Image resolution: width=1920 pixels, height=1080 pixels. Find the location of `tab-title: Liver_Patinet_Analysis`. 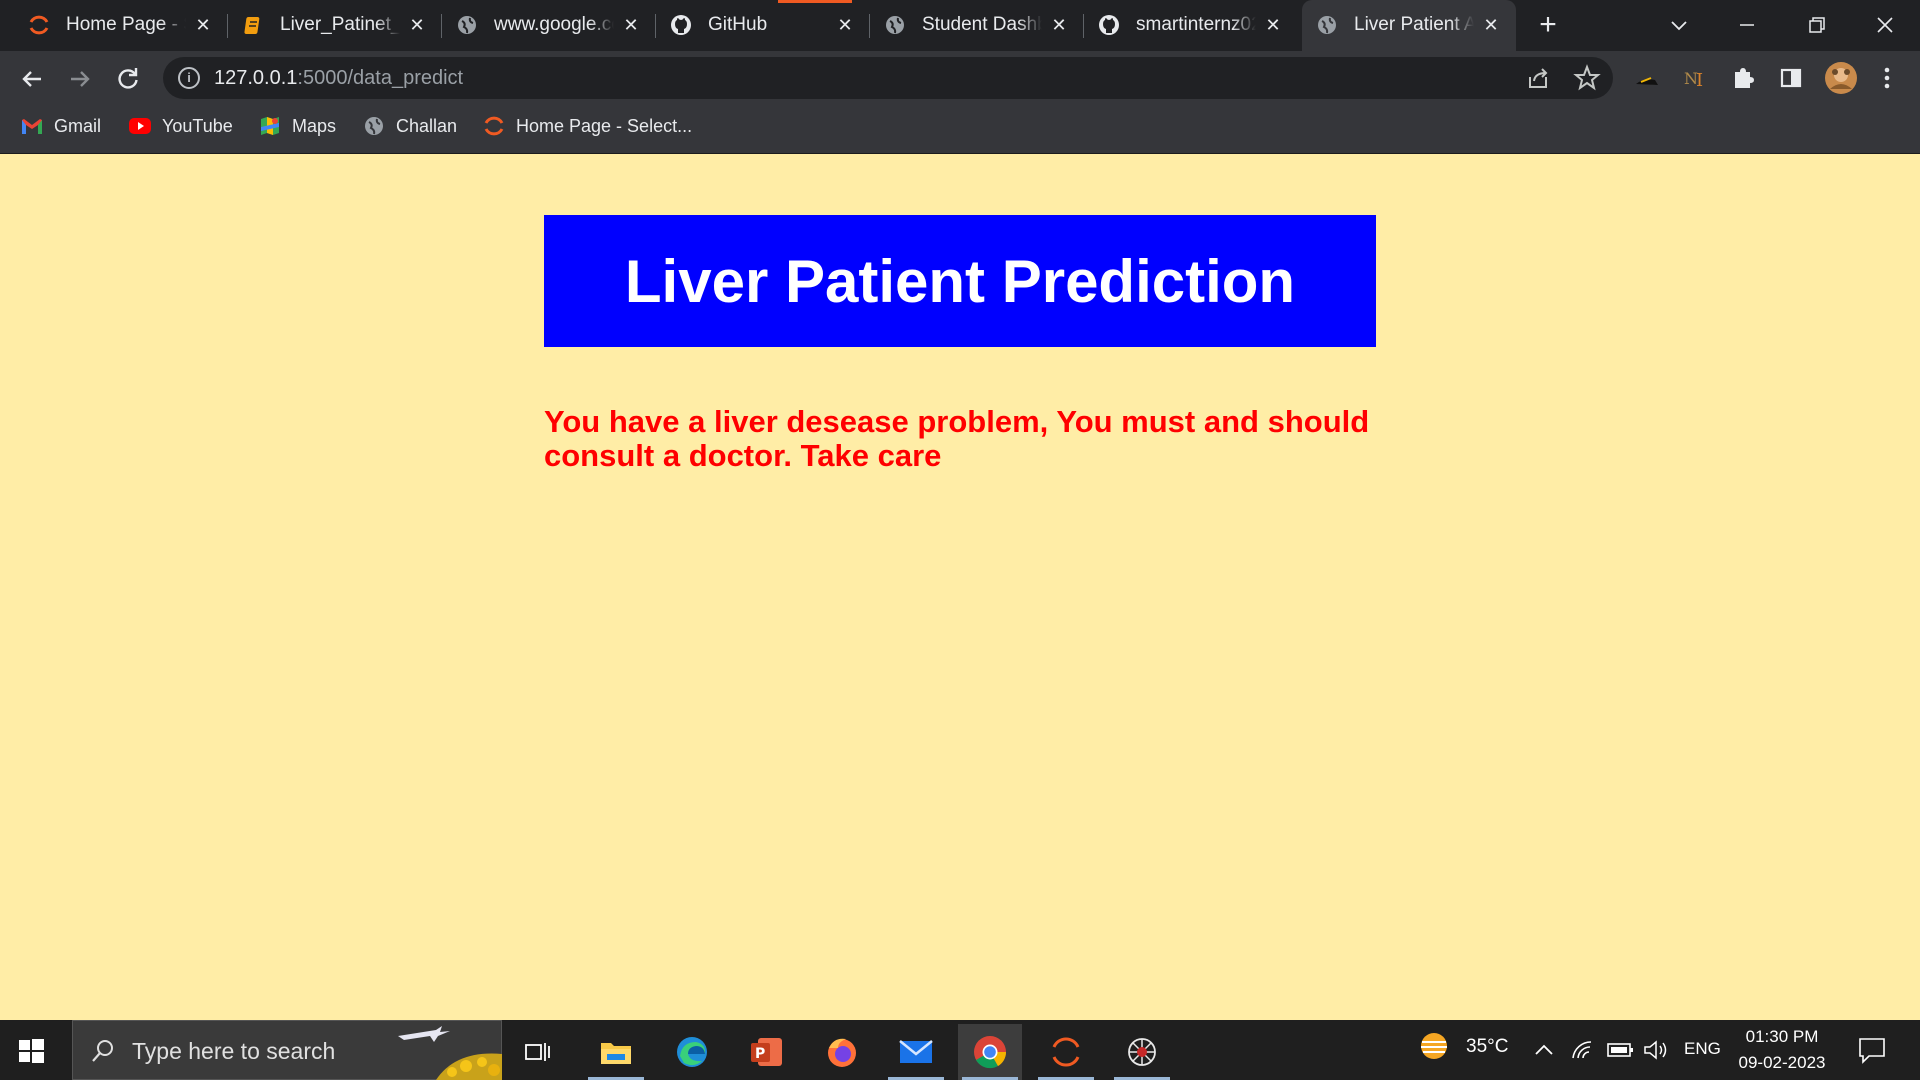

tab-title: Liver_Patinet_Analysis is located at coordinates (340, 24).